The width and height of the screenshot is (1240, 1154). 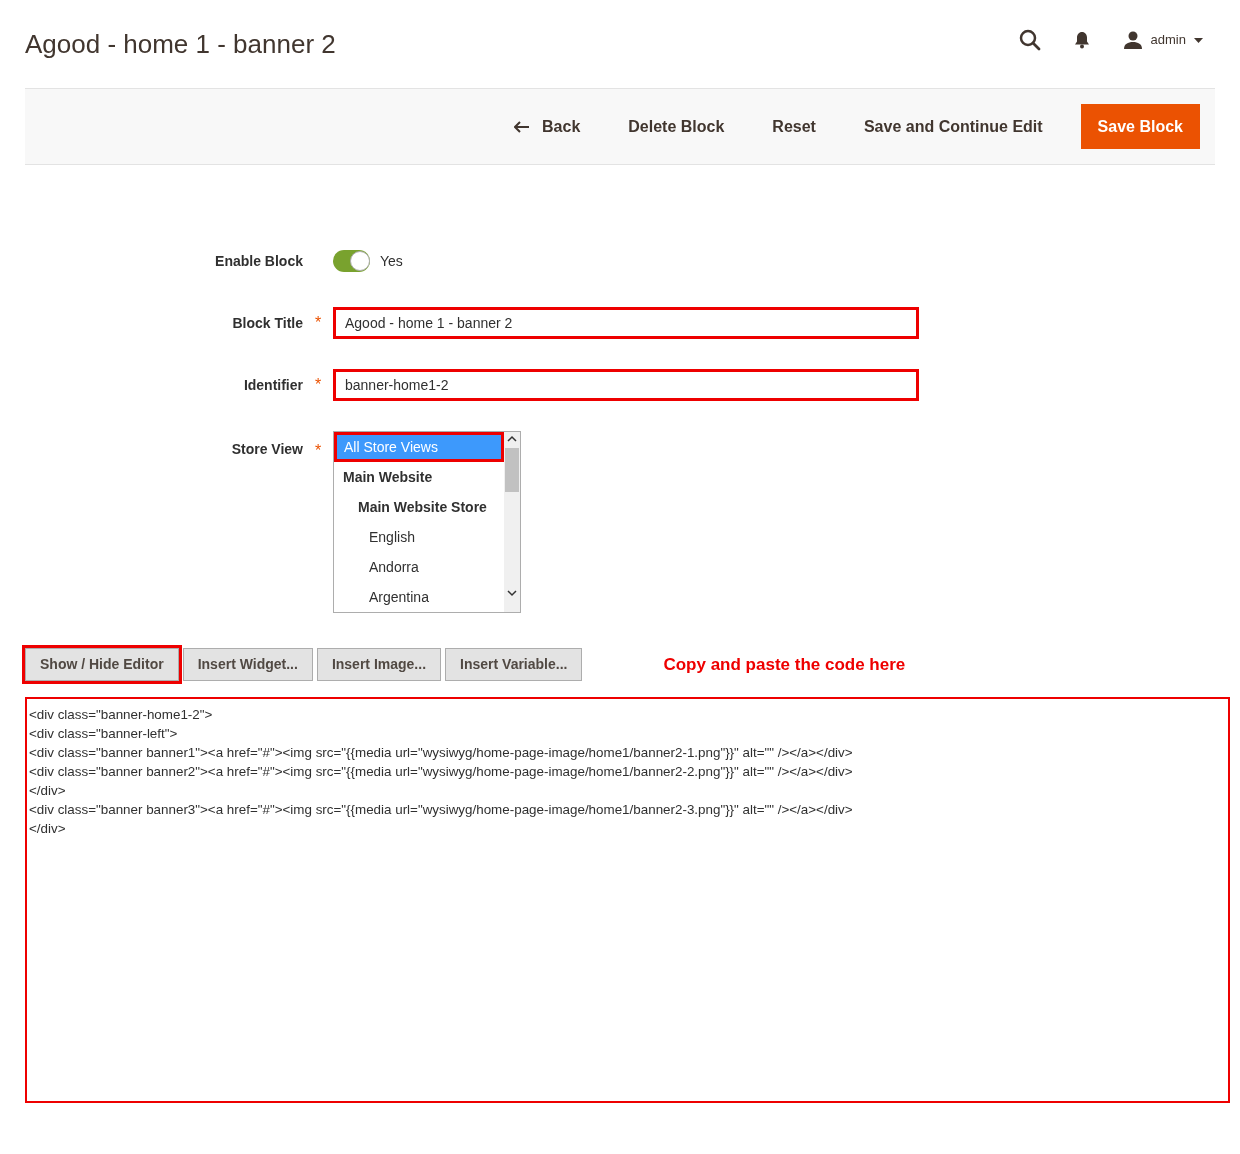 I want to click on user-icon, so click(x=1132, y=40).